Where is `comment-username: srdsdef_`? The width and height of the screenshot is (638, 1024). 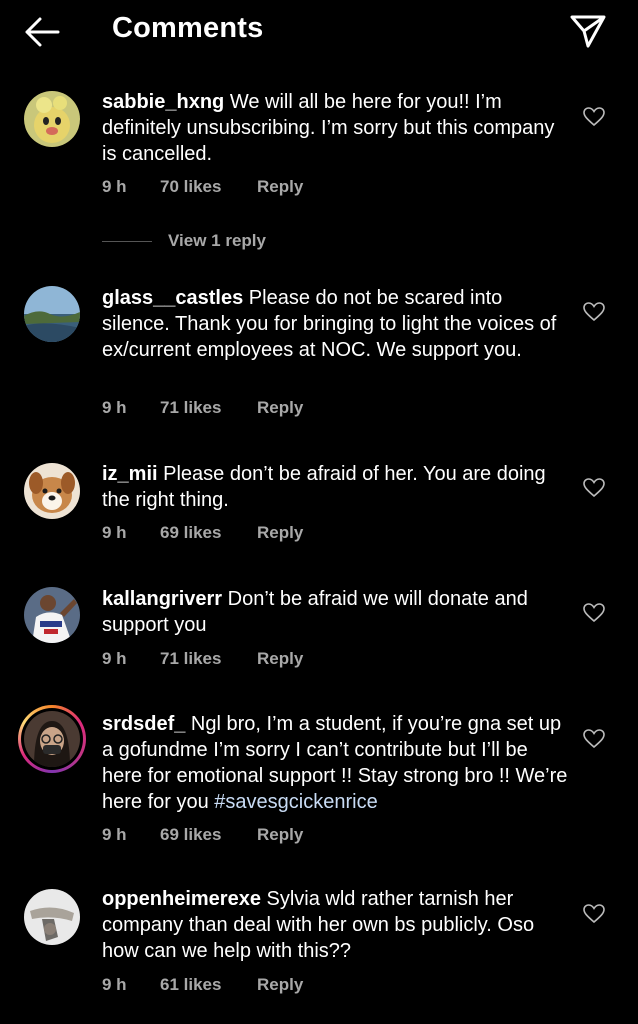 comment-username: srdsdef_ is located at coordinates (143, 724).